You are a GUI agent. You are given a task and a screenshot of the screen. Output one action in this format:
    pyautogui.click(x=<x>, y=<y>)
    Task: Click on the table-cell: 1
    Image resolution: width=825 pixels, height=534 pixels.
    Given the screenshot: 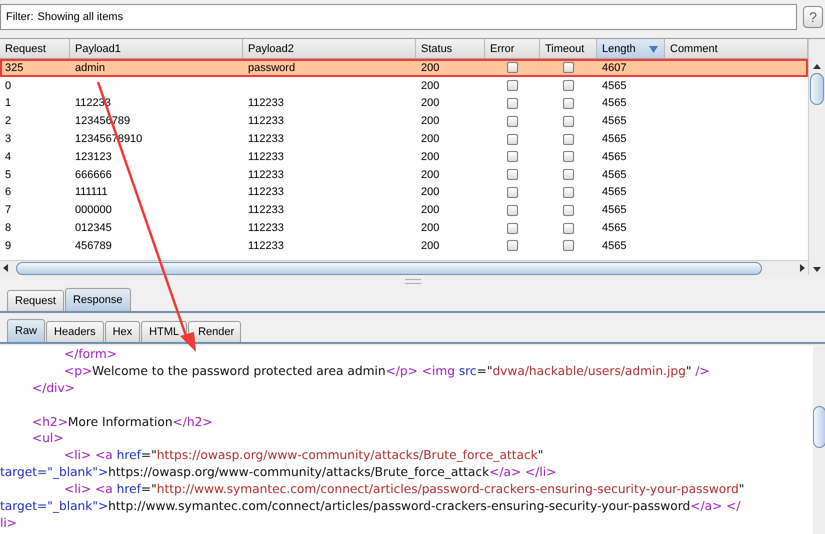 What is the action you would take?
    pyautogui.click(x=8, y=103)
    